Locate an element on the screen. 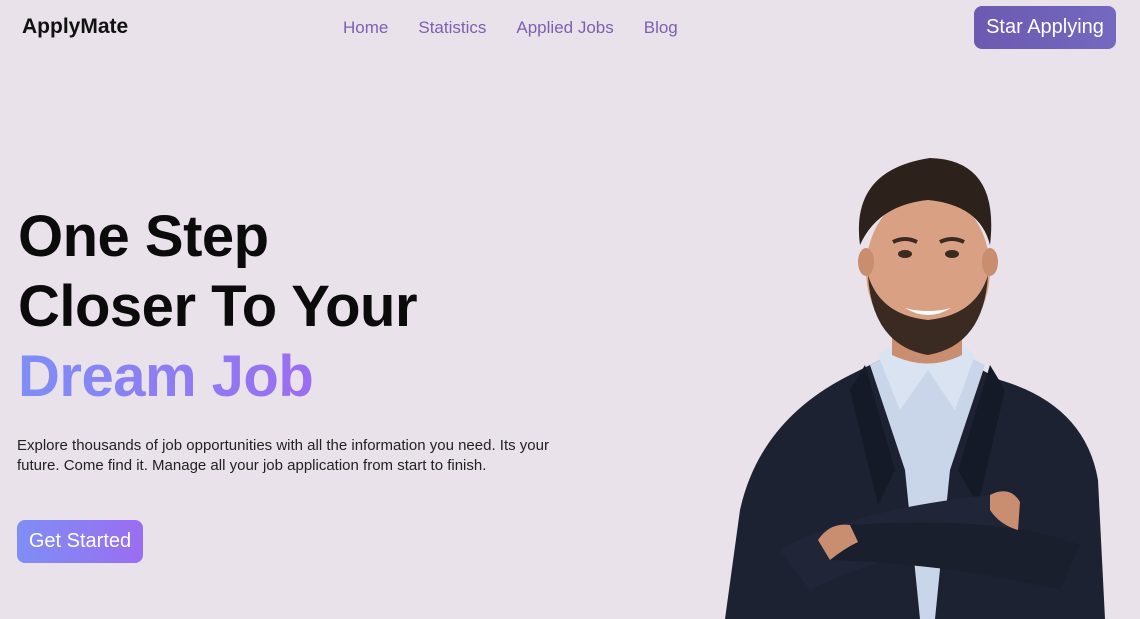  nav-link-home: Home is located at coordinates (365, 28).